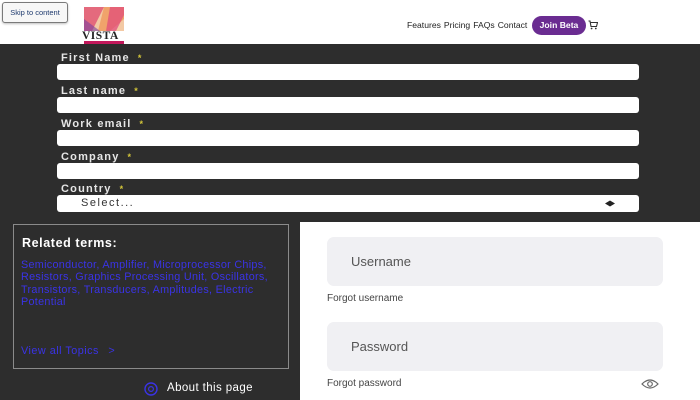  What do you see at coordinates (513, 25) in the screenshot?
I see `nav-contact: Contact` at bounding box center [513, 25].